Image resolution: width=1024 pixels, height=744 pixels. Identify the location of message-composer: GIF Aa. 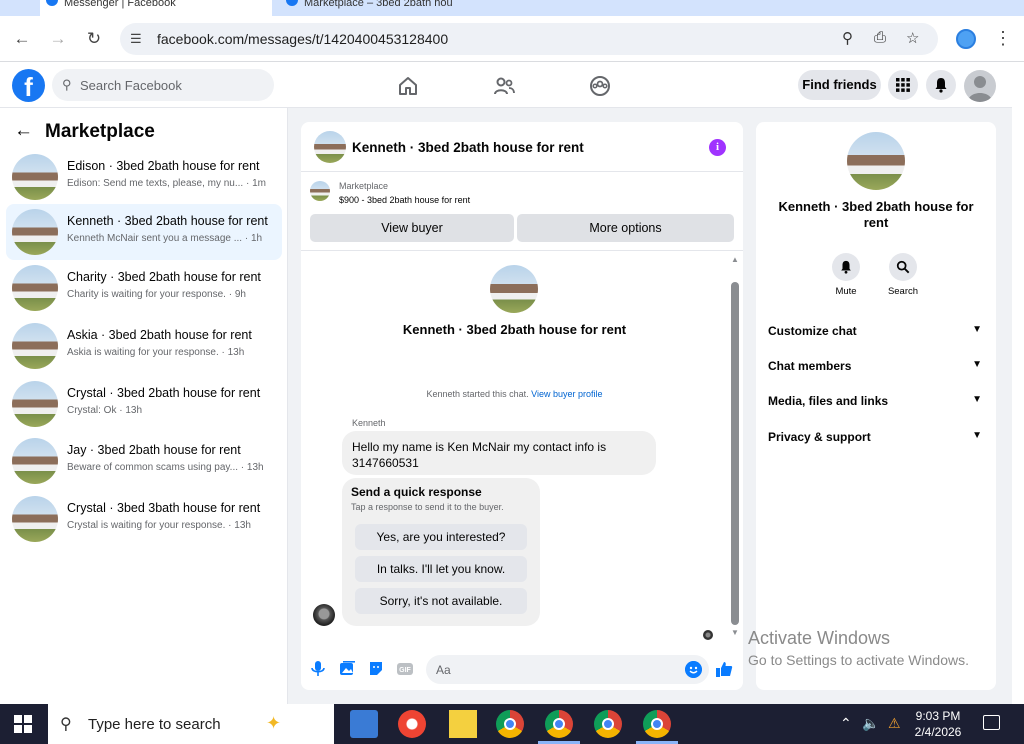
(522, 671).